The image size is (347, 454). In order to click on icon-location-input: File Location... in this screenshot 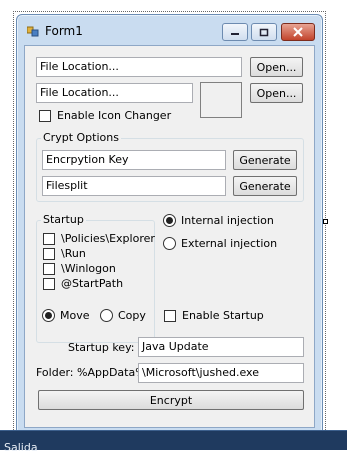, I will do `click(114, 93)`.